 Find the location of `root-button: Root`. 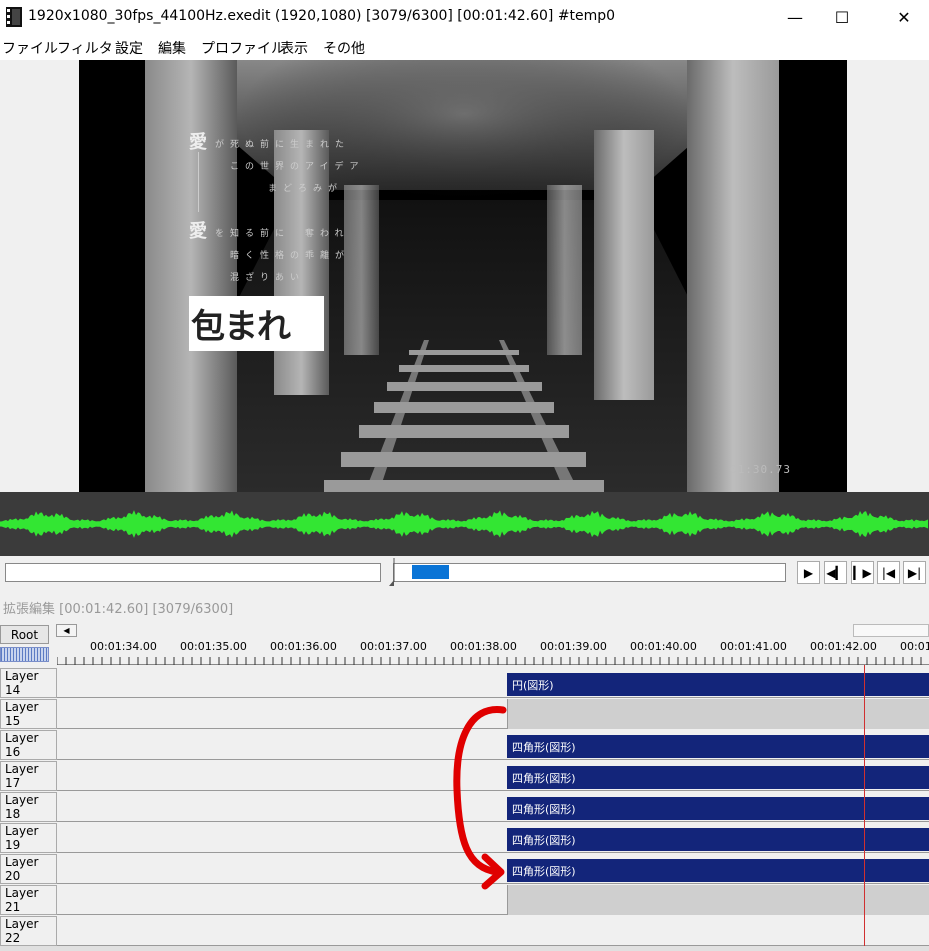

root-button: Root is located at coordinates (24, 634).